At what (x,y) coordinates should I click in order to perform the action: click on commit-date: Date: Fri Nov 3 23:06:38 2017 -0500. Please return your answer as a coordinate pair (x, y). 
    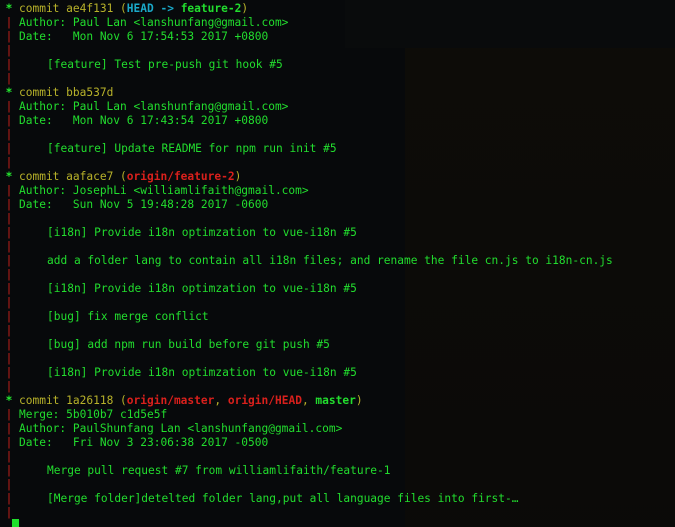
    Looking at the image, I should click on (144, 442).